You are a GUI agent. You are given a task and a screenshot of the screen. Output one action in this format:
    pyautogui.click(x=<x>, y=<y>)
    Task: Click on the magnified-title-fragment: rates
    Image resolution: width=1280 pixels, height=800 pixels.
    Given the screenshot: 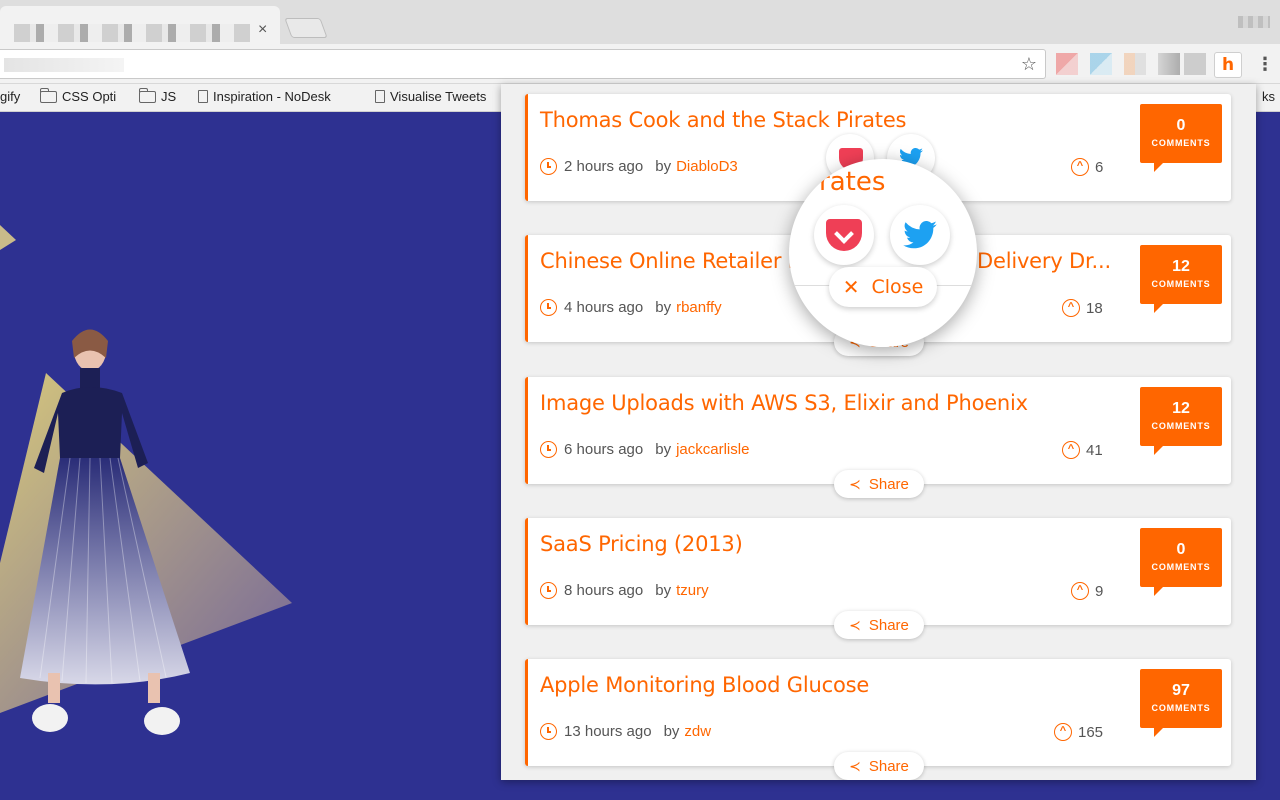 What is the action you would take?
    pyautogui.click(x=852, y=182)
    